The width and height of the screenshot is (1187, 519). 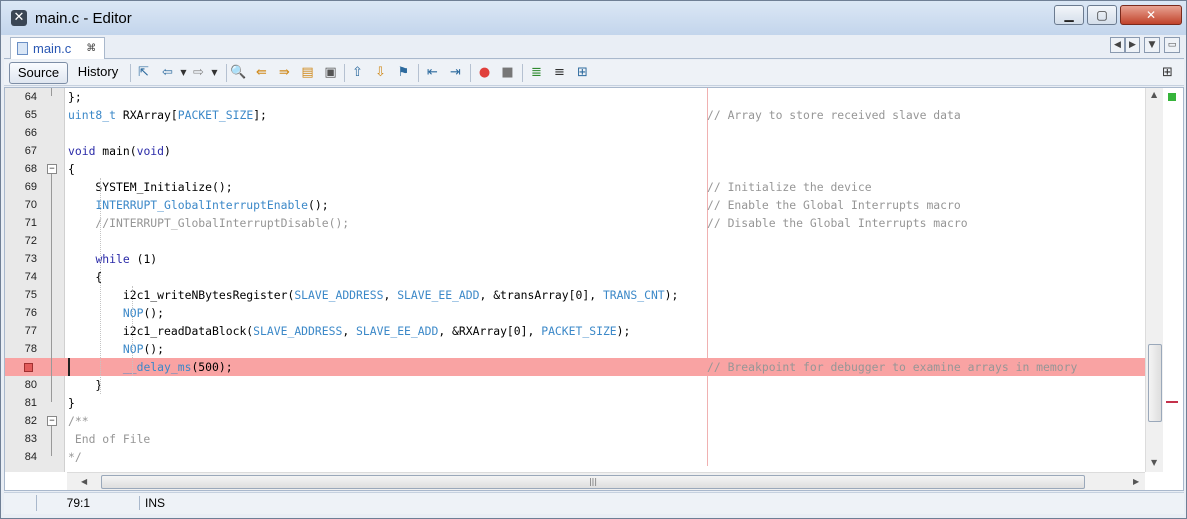 I want to click on code-text: uint8_t RXArray[PACKET_SIZE];, so click(x=167, y=115).